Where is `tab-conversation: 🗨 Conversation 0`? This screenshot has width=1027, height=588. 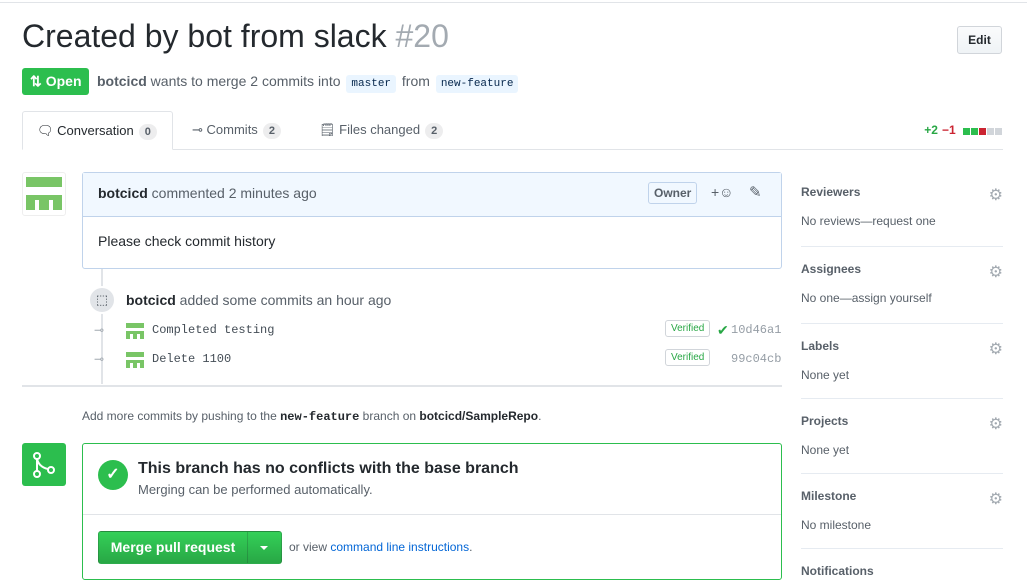
tab-conversation: 🗨 Conversation 0 is located at coordinates (97, 130).